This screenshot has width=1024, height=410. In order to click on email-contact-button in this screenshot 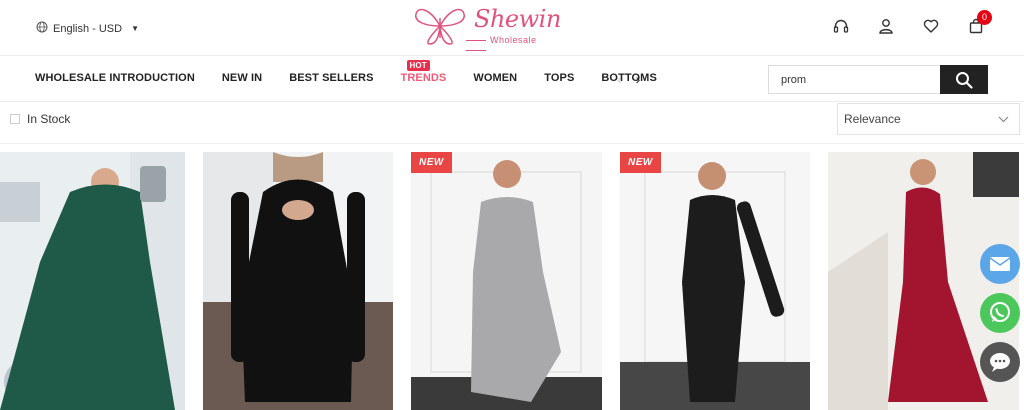, I will do `click(1000, 264)`.